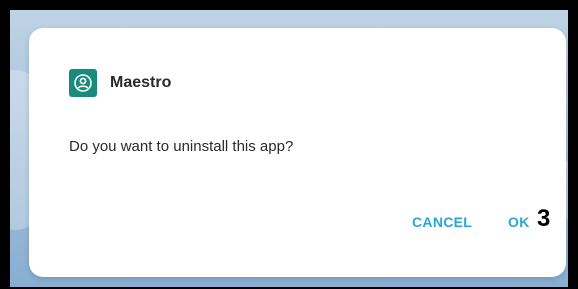  What do you see at coordinates (181, 146) in the screenshot?
I see `dialog-message: Do you want to uninstall this app?` at bounding box center [181, 146].